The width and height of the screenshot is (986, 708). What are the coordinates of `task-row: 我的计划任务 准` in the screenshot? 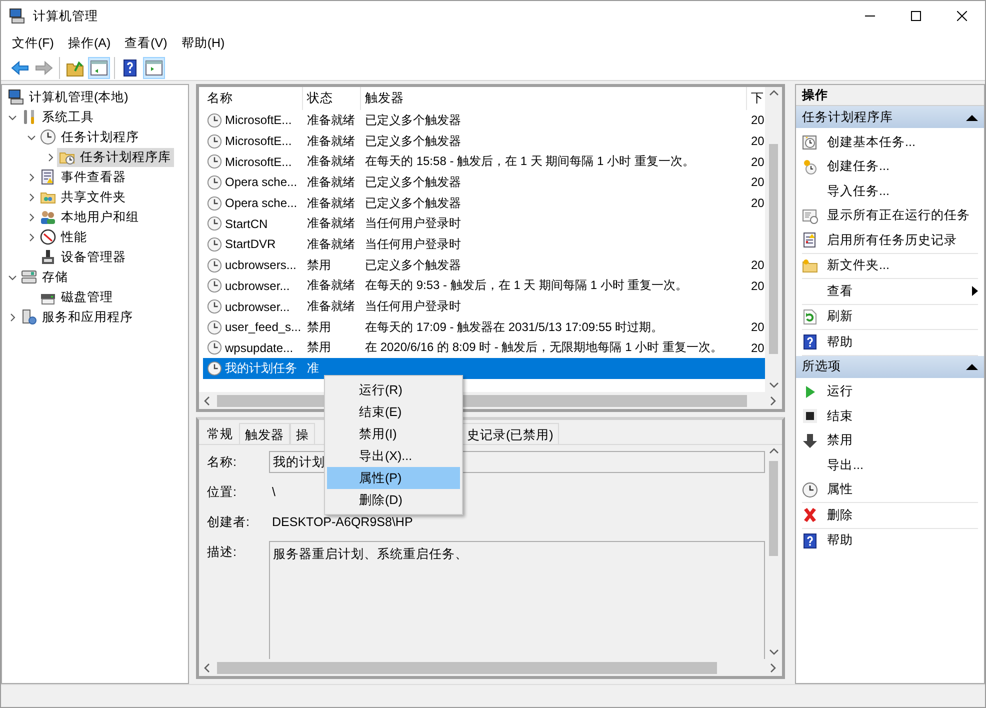 It's located at (484, 368).